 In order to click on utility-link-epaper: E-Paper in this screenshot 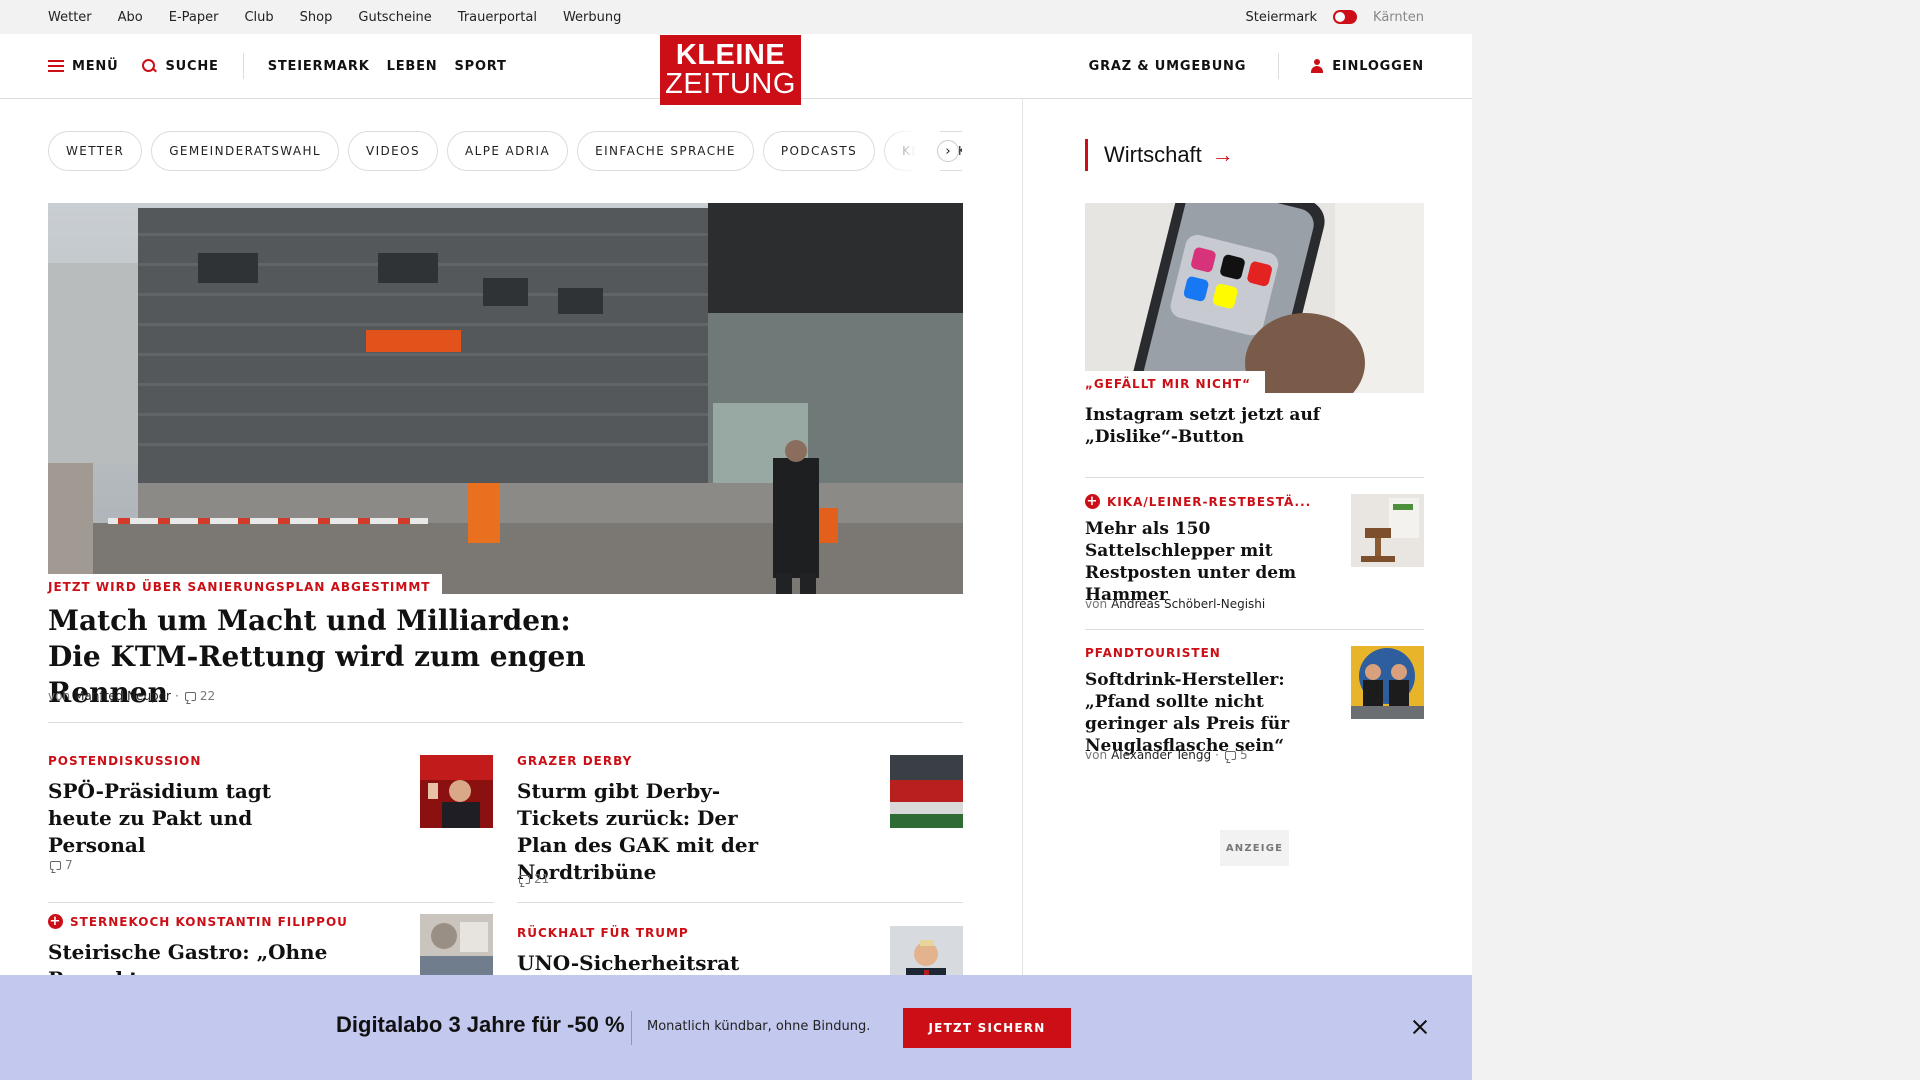, I will do `click(194, 17)`.